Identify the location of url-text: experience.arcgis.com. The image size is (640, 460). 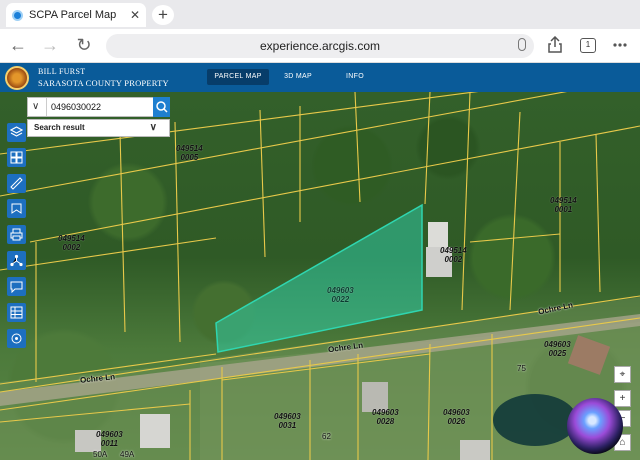
(320, 46).